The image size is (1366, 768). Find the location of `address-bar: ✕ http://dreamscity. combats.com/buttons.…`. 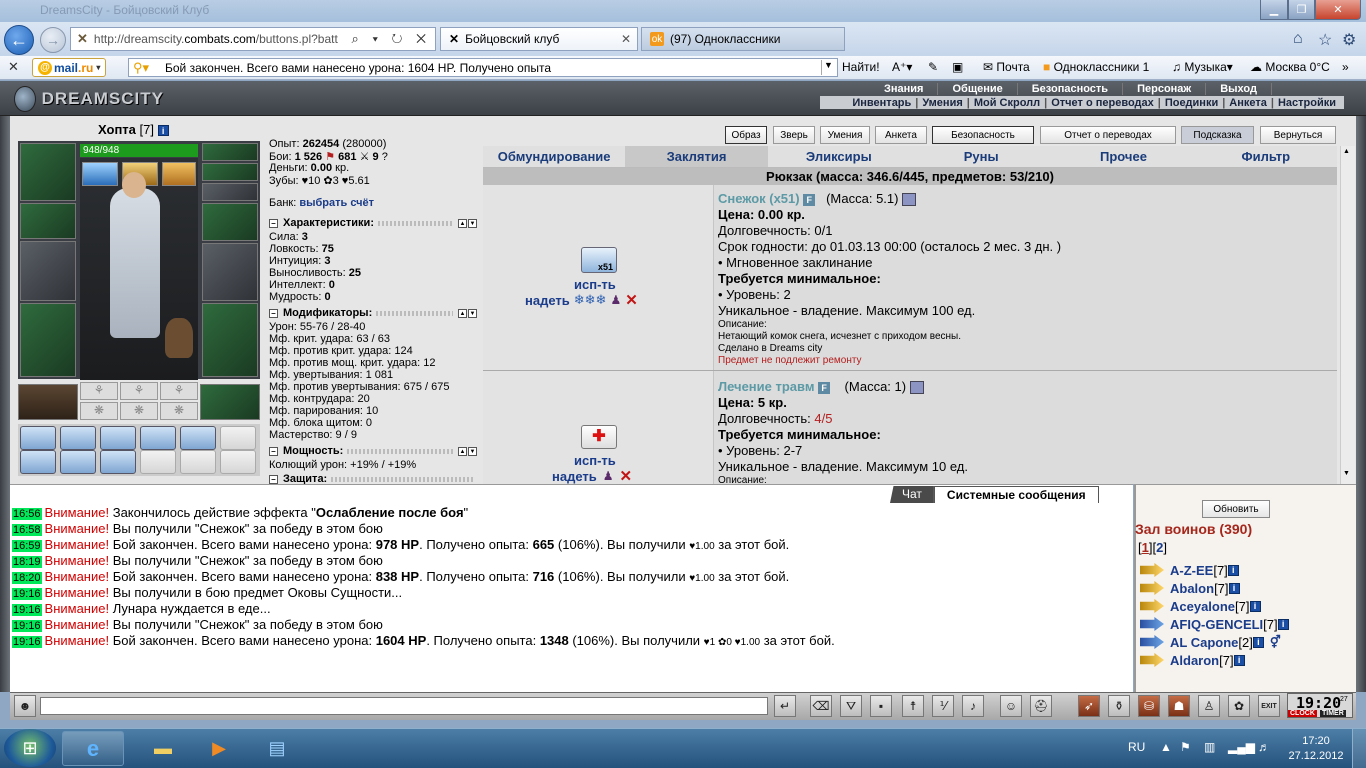

address-bar: ✕ http://dreamscity. combats.com/buttons.… is located at coordinates (253, 39).